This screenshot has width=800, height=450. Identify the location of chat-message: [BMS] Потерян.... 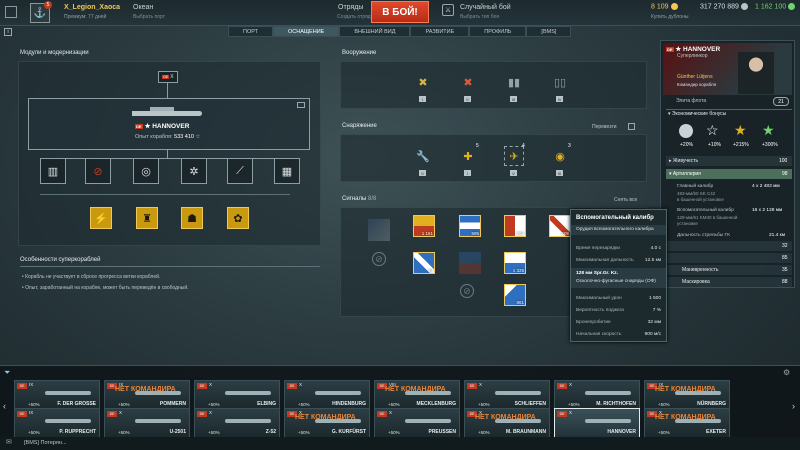
(45, 443).